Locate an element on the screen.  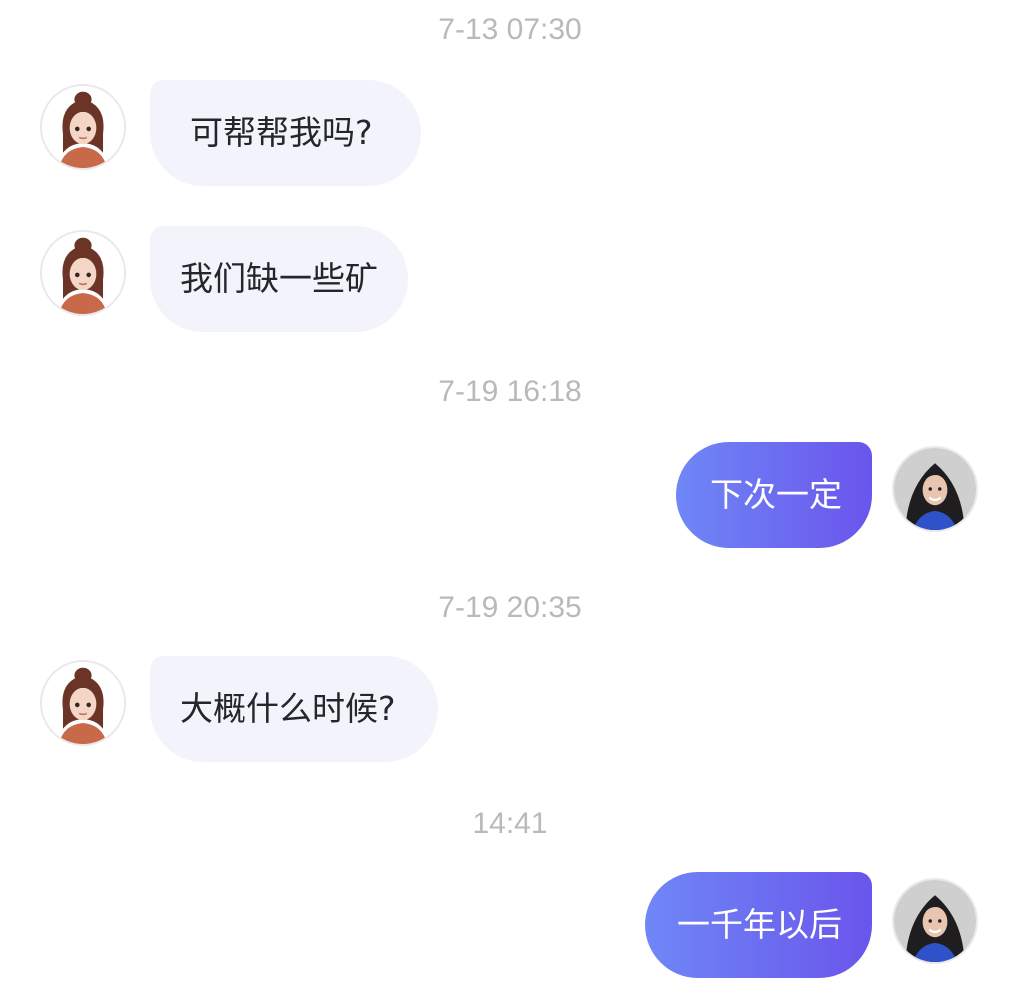
message-text: 我们缺一些矿 is located at coordinates (279, 278).